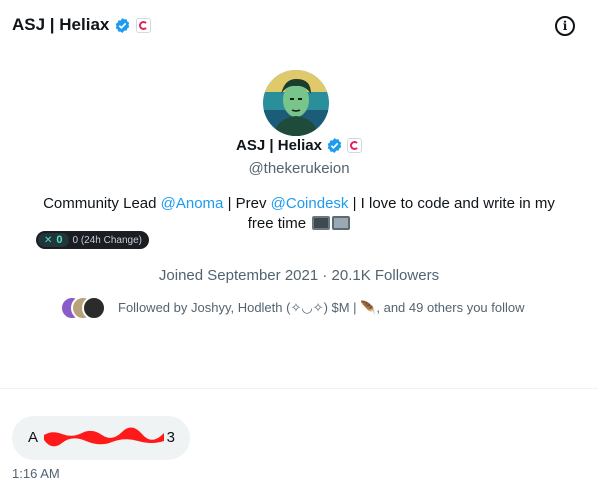 The image size is (598, 494). I want to click on pager-emoji-icon, so click(321, 223).